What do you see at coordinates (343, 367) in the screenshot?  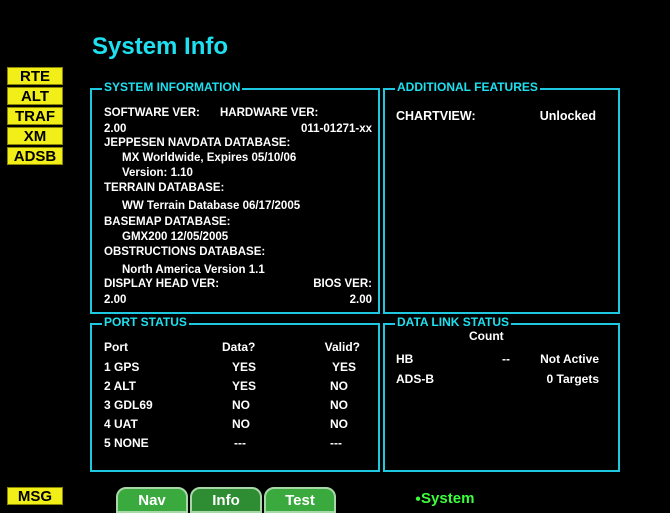 I see `port-valid: YES` at bounding box center [343, 367].